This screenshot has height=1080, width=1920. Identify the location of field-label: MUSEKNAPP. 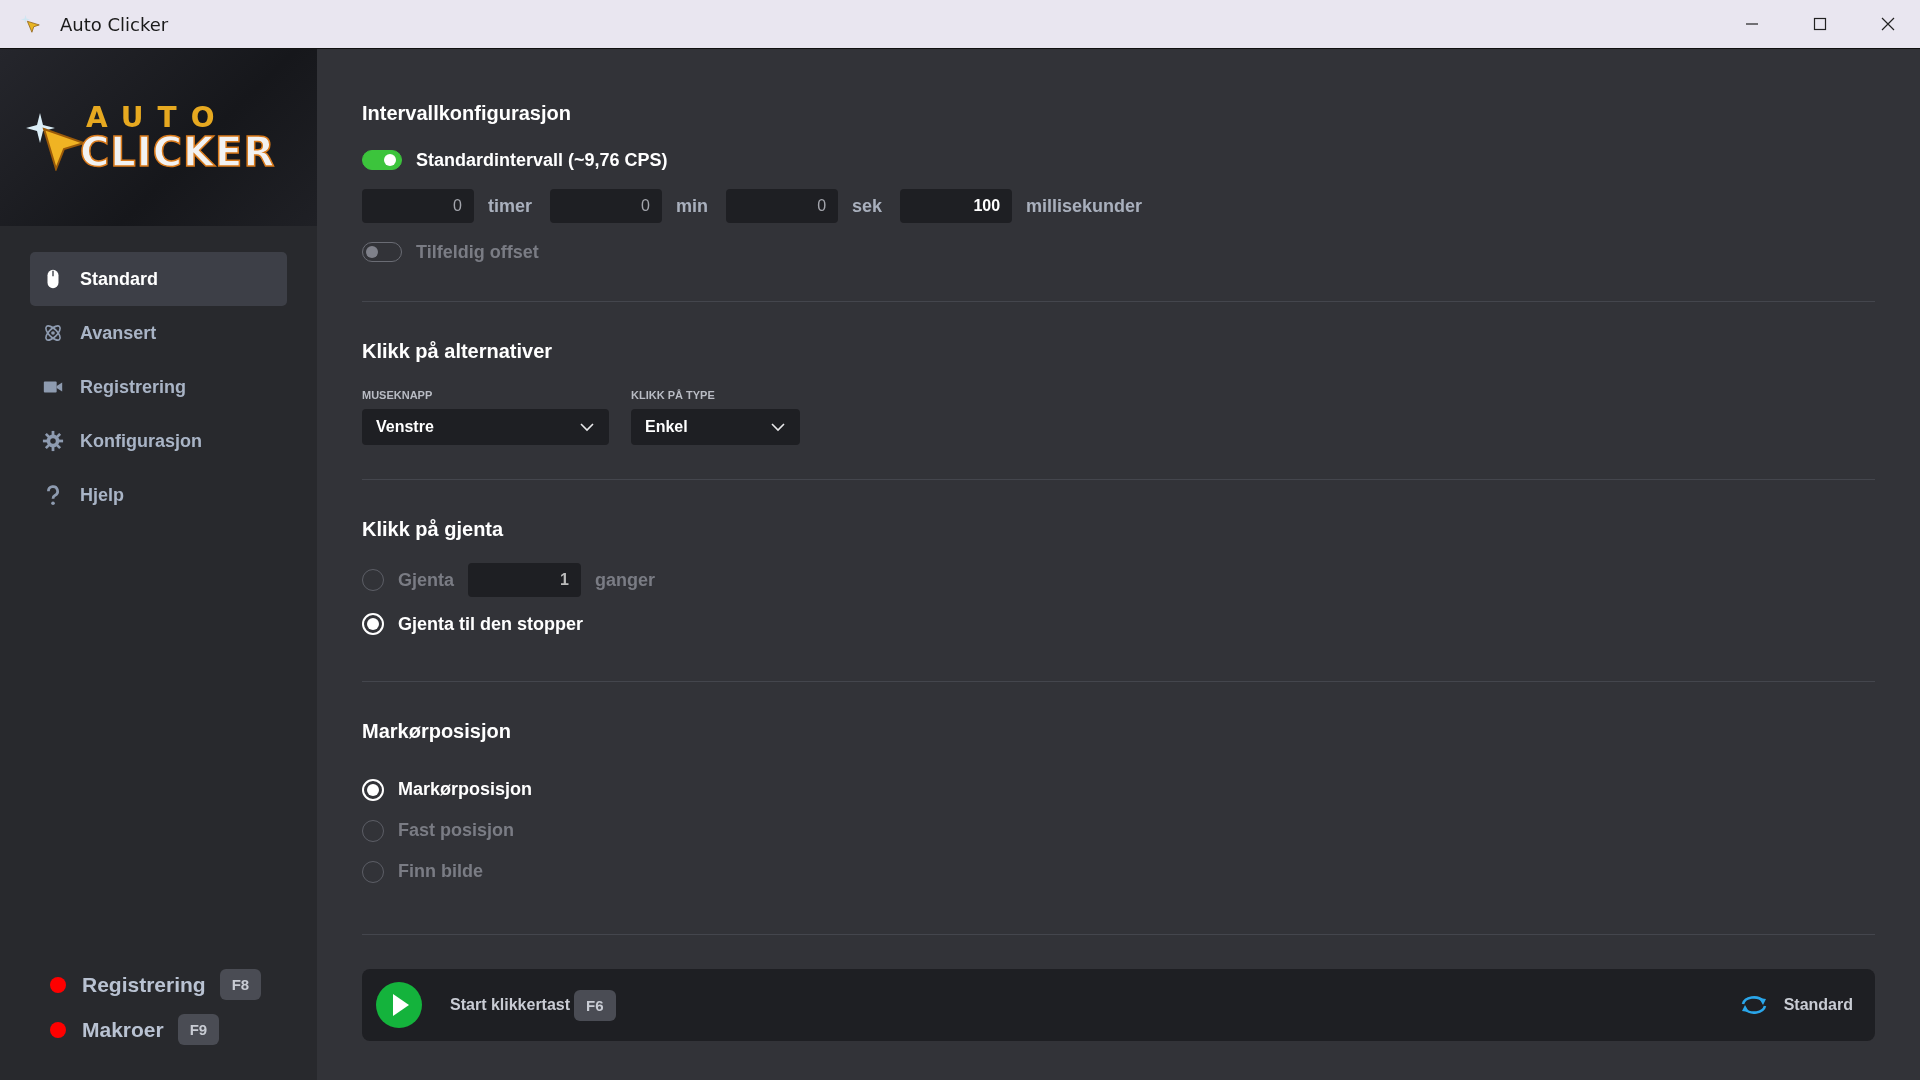
(398, 395).